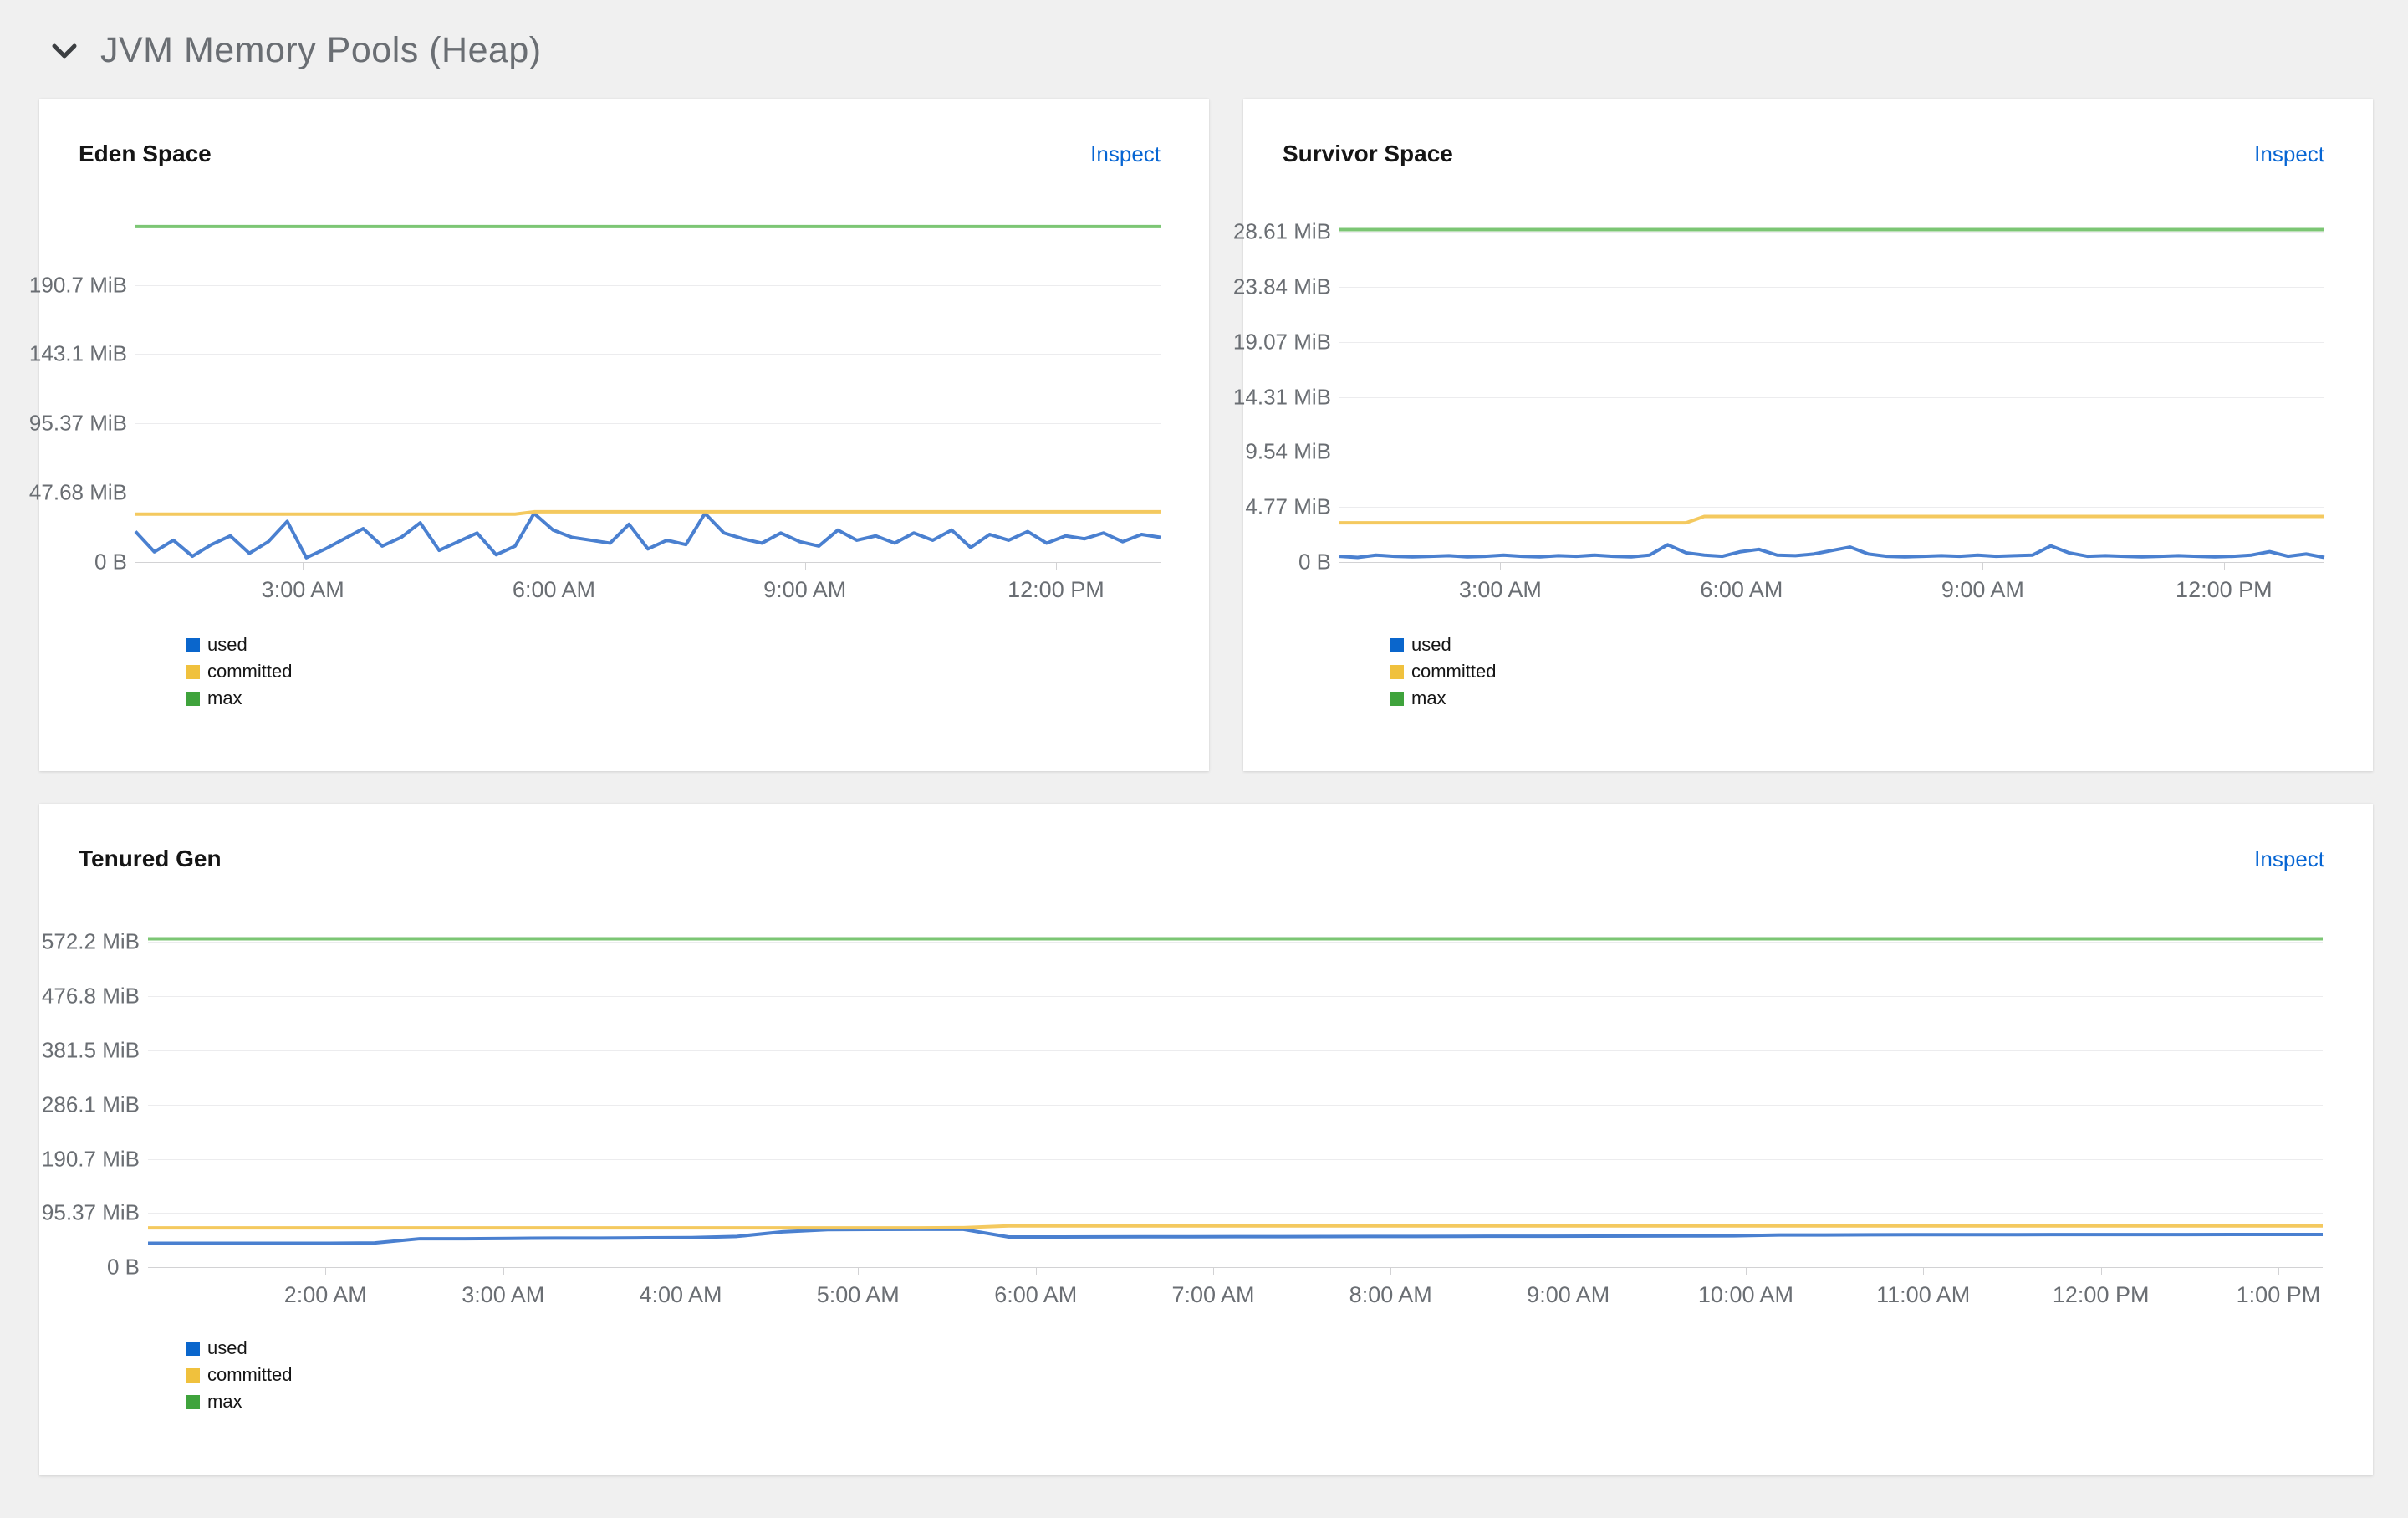 This screenshot has width=2408, height=1518. I want to click on x-axis-label: 10:00 AM, so click(1745, 1294).